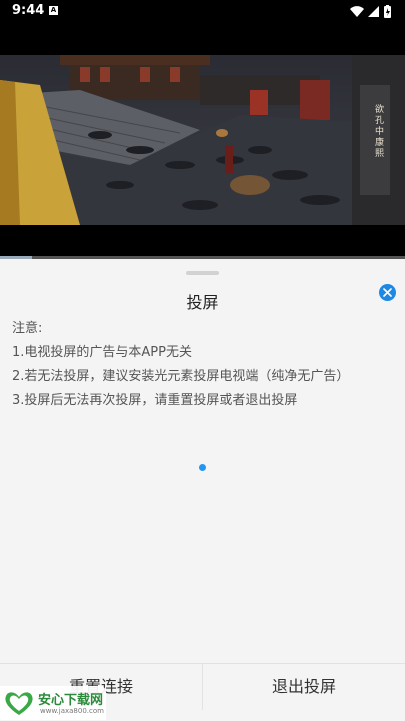  I want to click on watermark-title: 安心下载网, so click(71, 700).